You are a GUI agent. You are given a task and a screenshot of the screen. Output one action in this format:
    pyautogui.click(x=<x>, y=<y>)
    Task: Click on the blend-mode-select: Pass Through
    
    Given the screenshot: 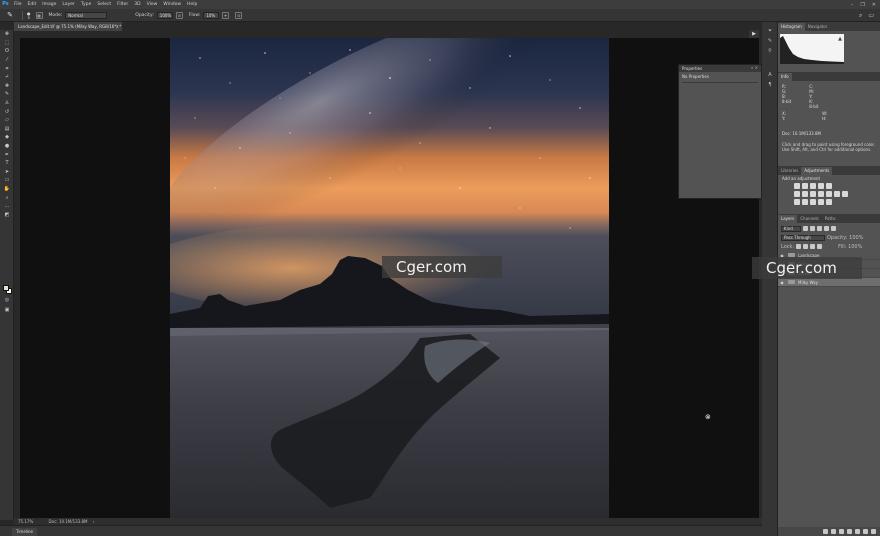 What is the action you would take?
    pyautogui.click(x=803, y=237)
    